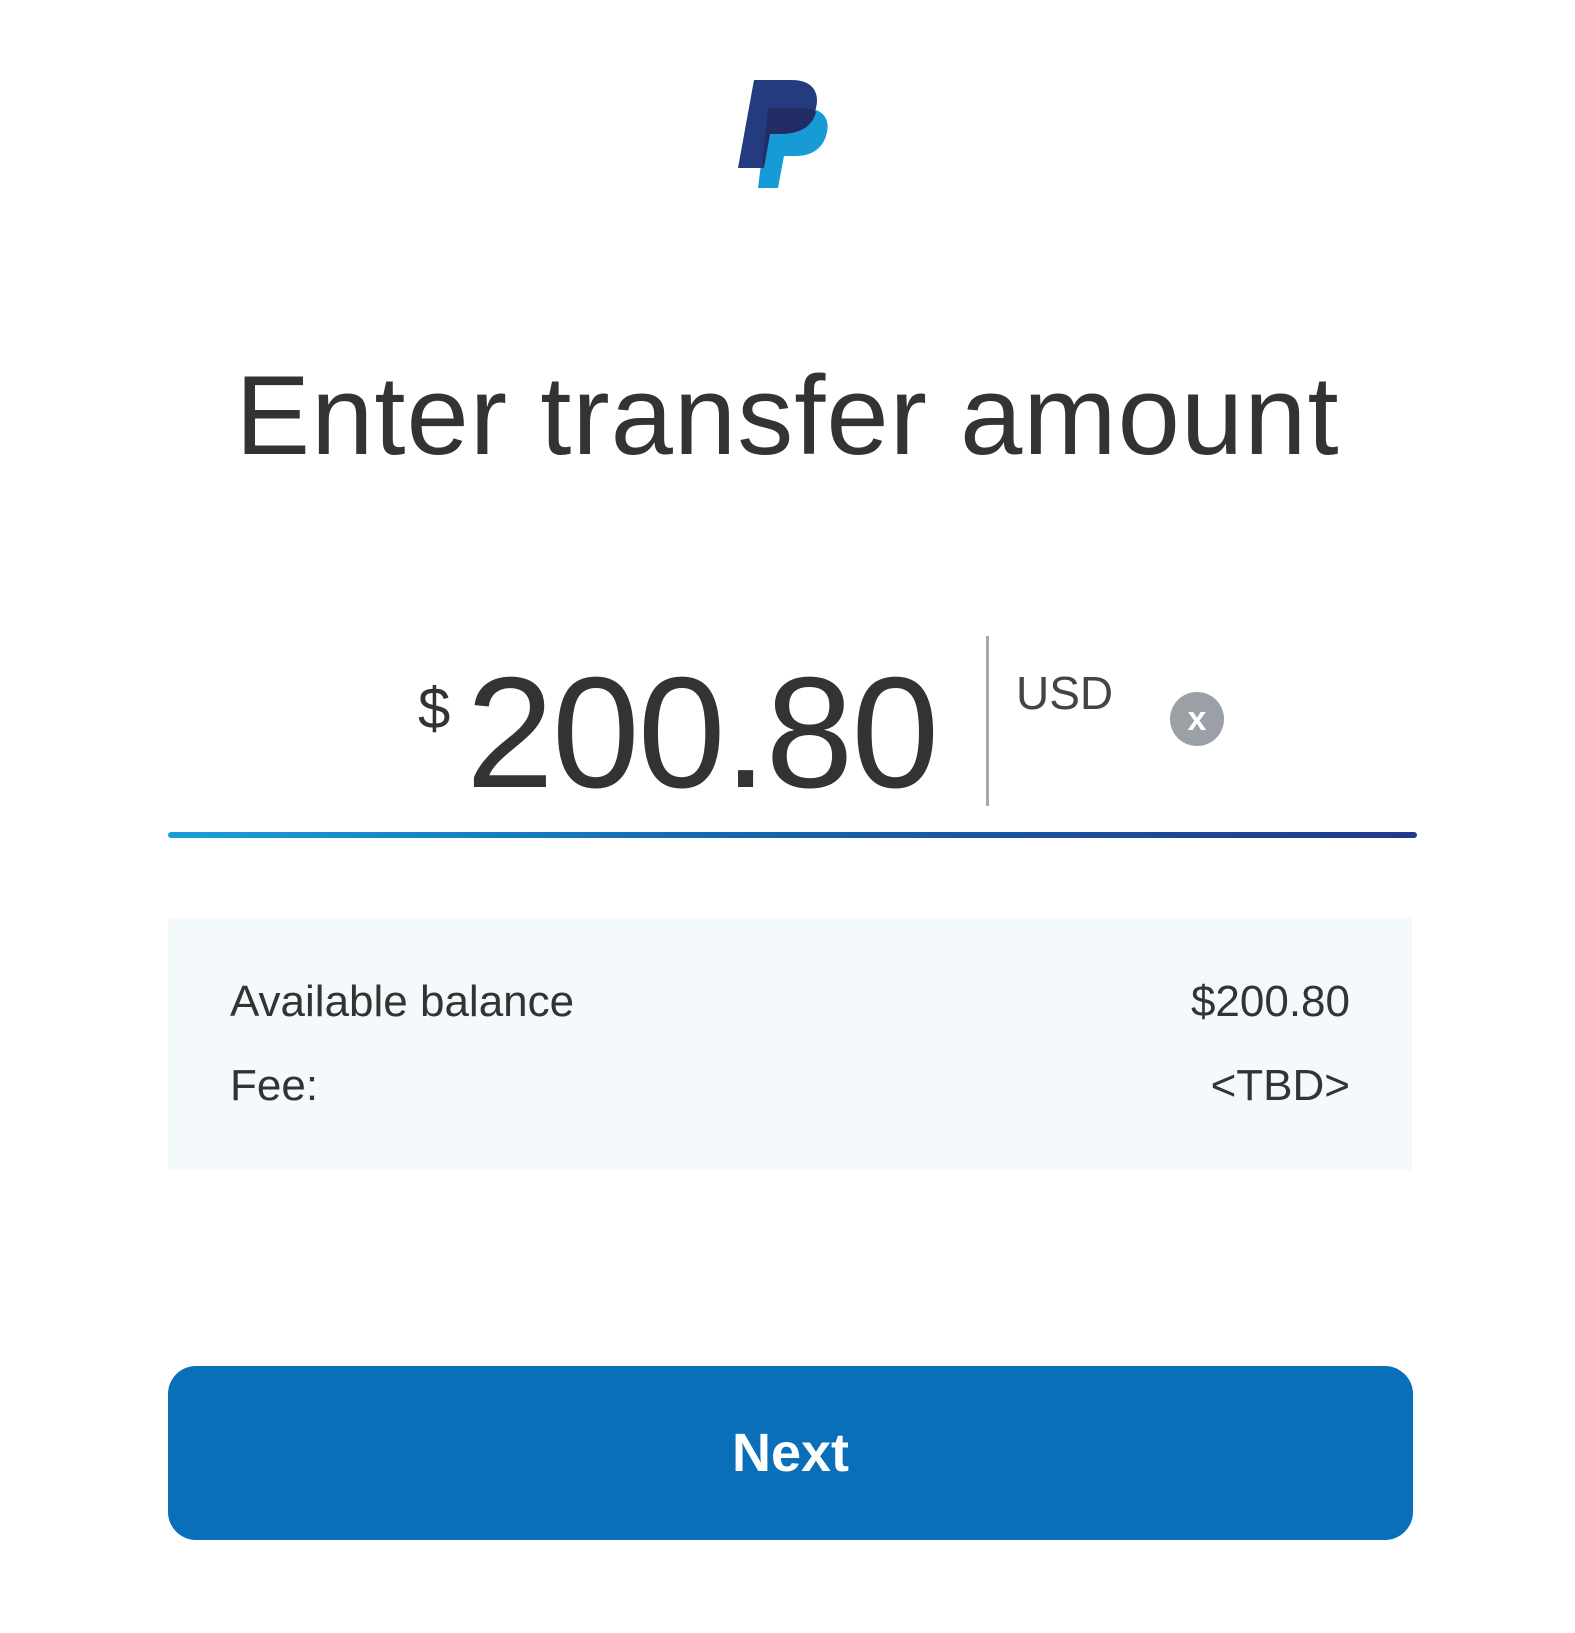  I want to click on clear-icon: x, so click(1197, 719).